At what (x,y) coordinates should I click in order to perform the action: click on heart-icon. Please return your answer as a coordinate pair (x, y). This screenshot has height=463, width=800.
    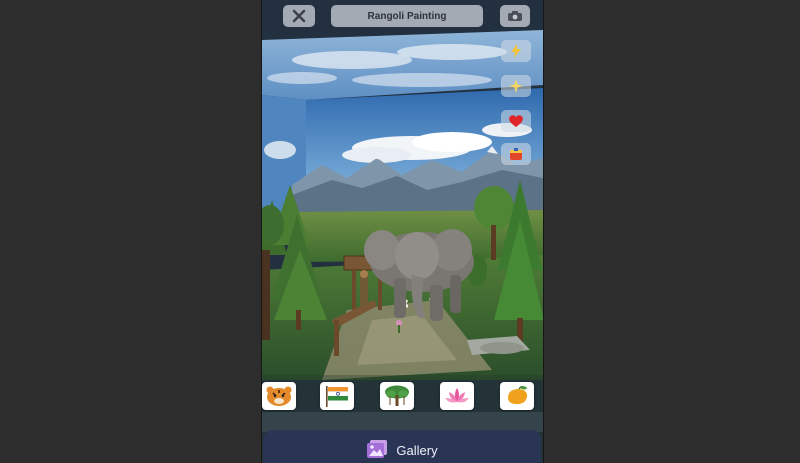
    Looking at the image, I should click on (516, 121).